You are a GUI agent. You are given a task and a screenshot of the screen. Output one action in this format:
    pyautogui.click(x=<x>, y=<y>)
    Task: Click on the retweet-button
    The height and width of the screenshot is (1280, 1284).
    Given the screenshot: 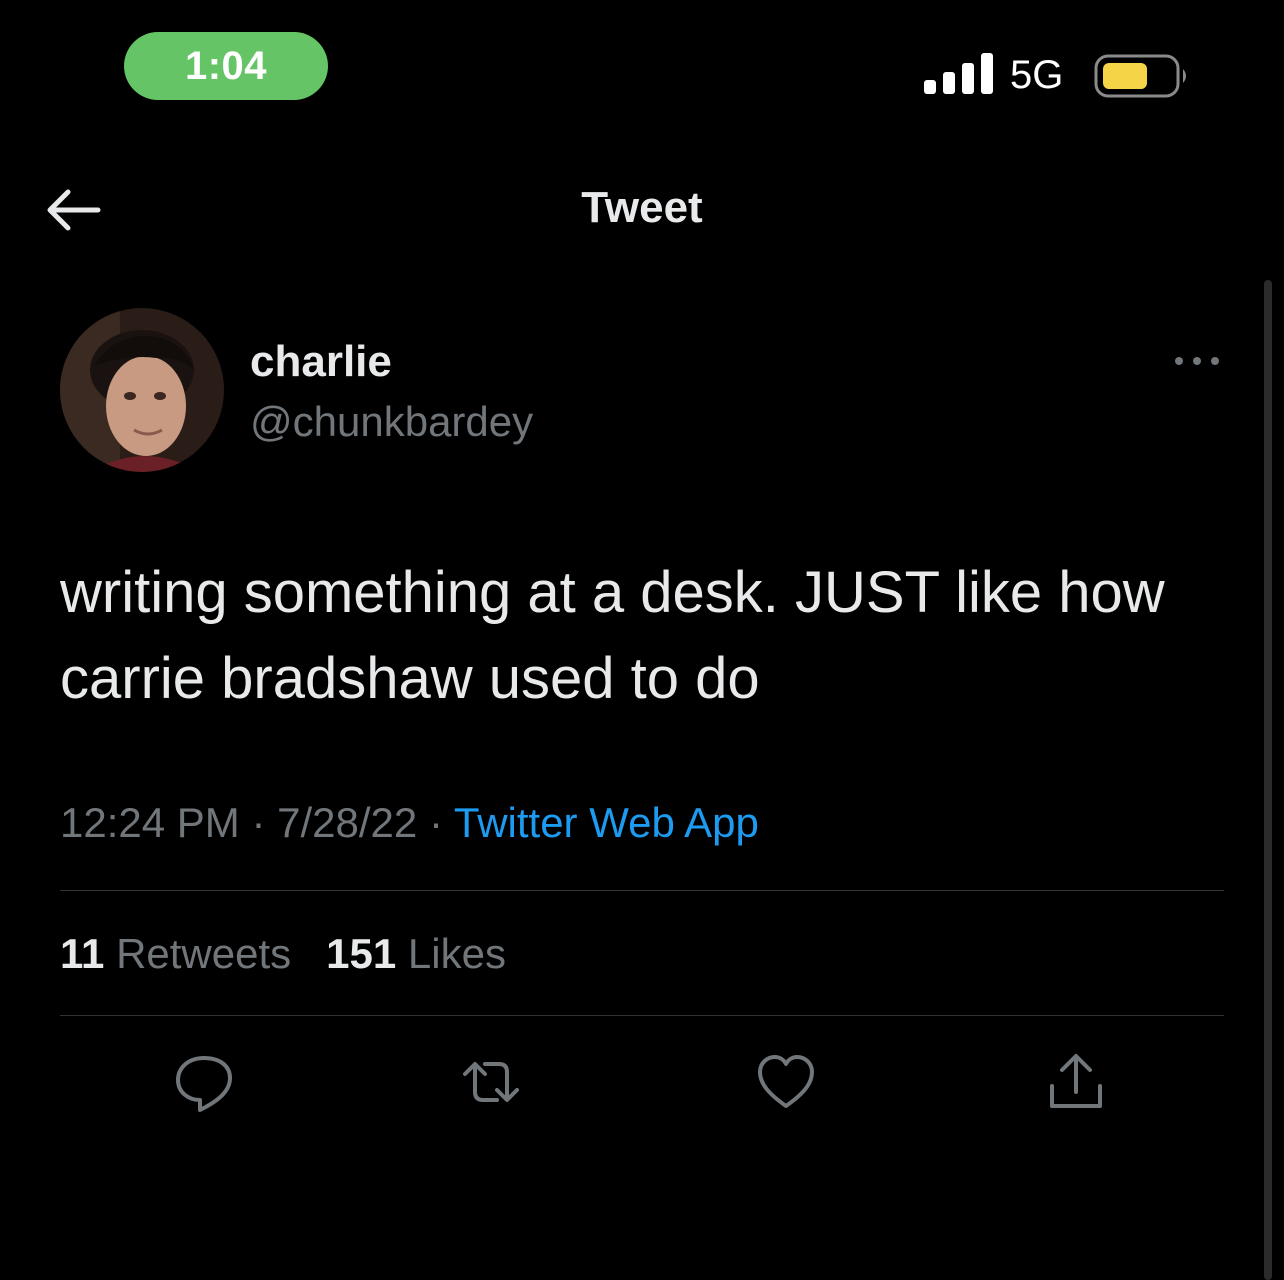 What is the action you would take?
    pyautogui.click(x=491, y=1082)
    